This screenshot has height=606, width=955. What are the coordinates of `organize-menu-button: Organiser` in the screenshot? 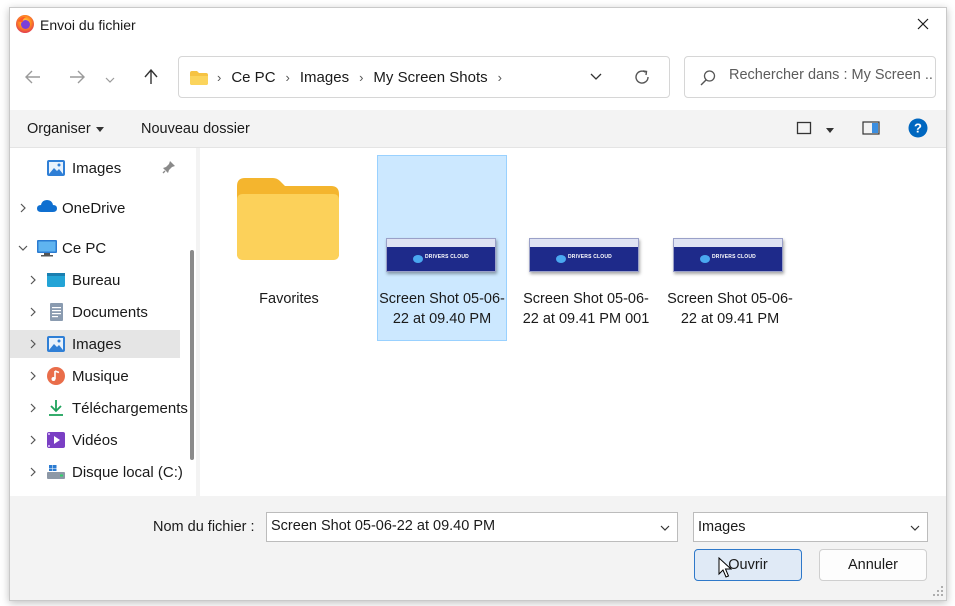 It's located at (65, 129).